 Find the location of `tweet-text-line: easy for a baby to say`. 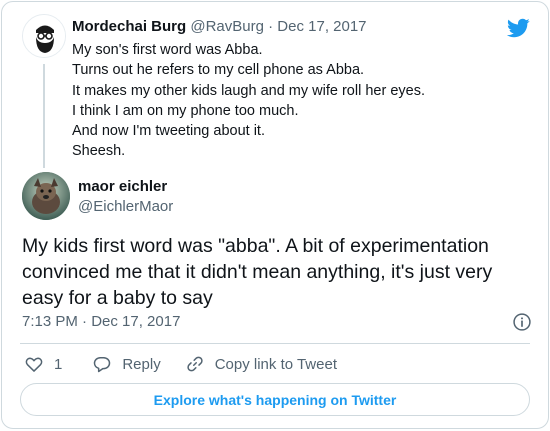

tweet-text-line: easy for a baby to say is located at coordinates (117, 298).